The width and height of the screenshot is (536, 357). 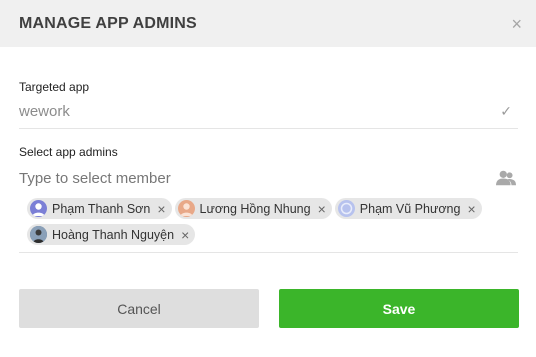 I want to click on admin-chip-name: Lương Hồng Nhung, so click(x=255, y=208).